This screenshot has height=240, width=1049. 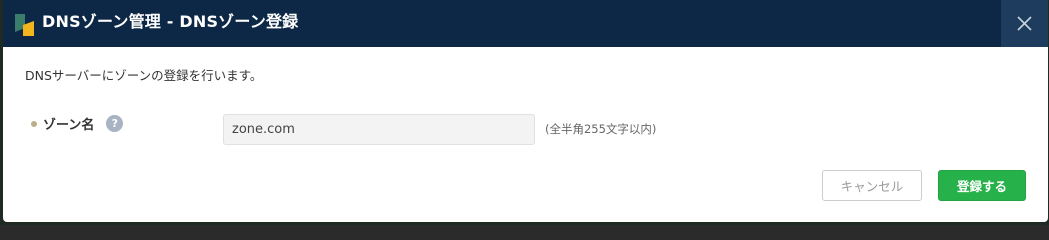 What do you see at coordinates (601, 129) in the screenshot?
I see `zone-name-hint: (全半角255文字以内)` at bounding box center [601, 129].